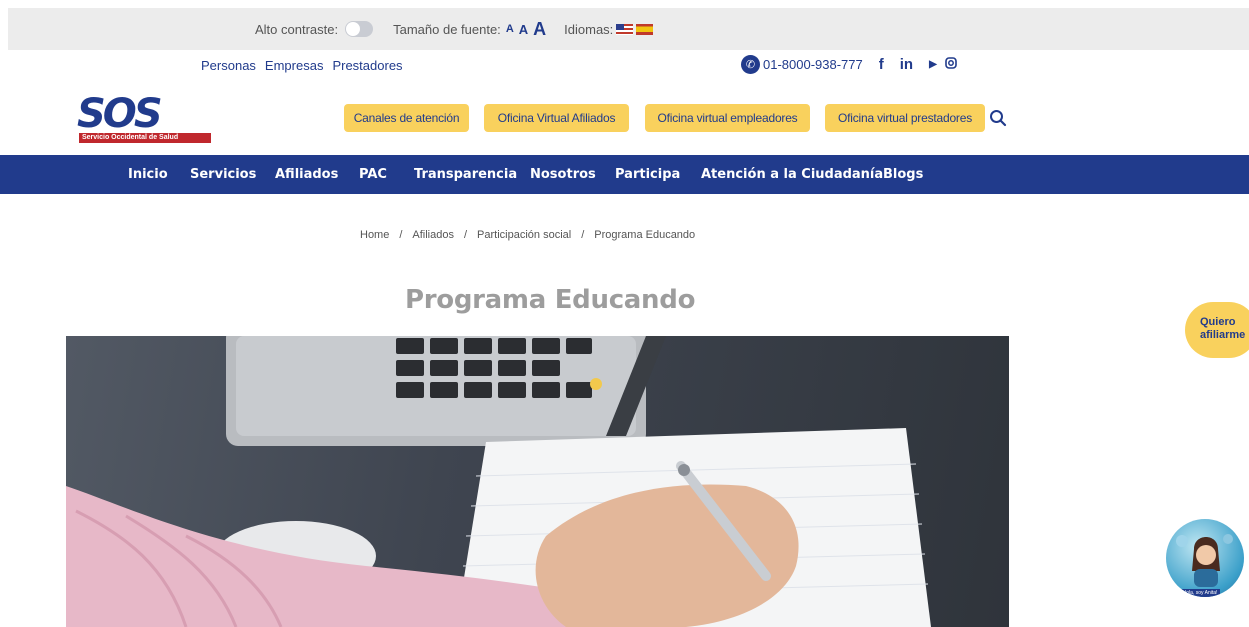 This screenshot has height=627, width=1249. I want to click on font-size-large-button: A, so click(539, 29).